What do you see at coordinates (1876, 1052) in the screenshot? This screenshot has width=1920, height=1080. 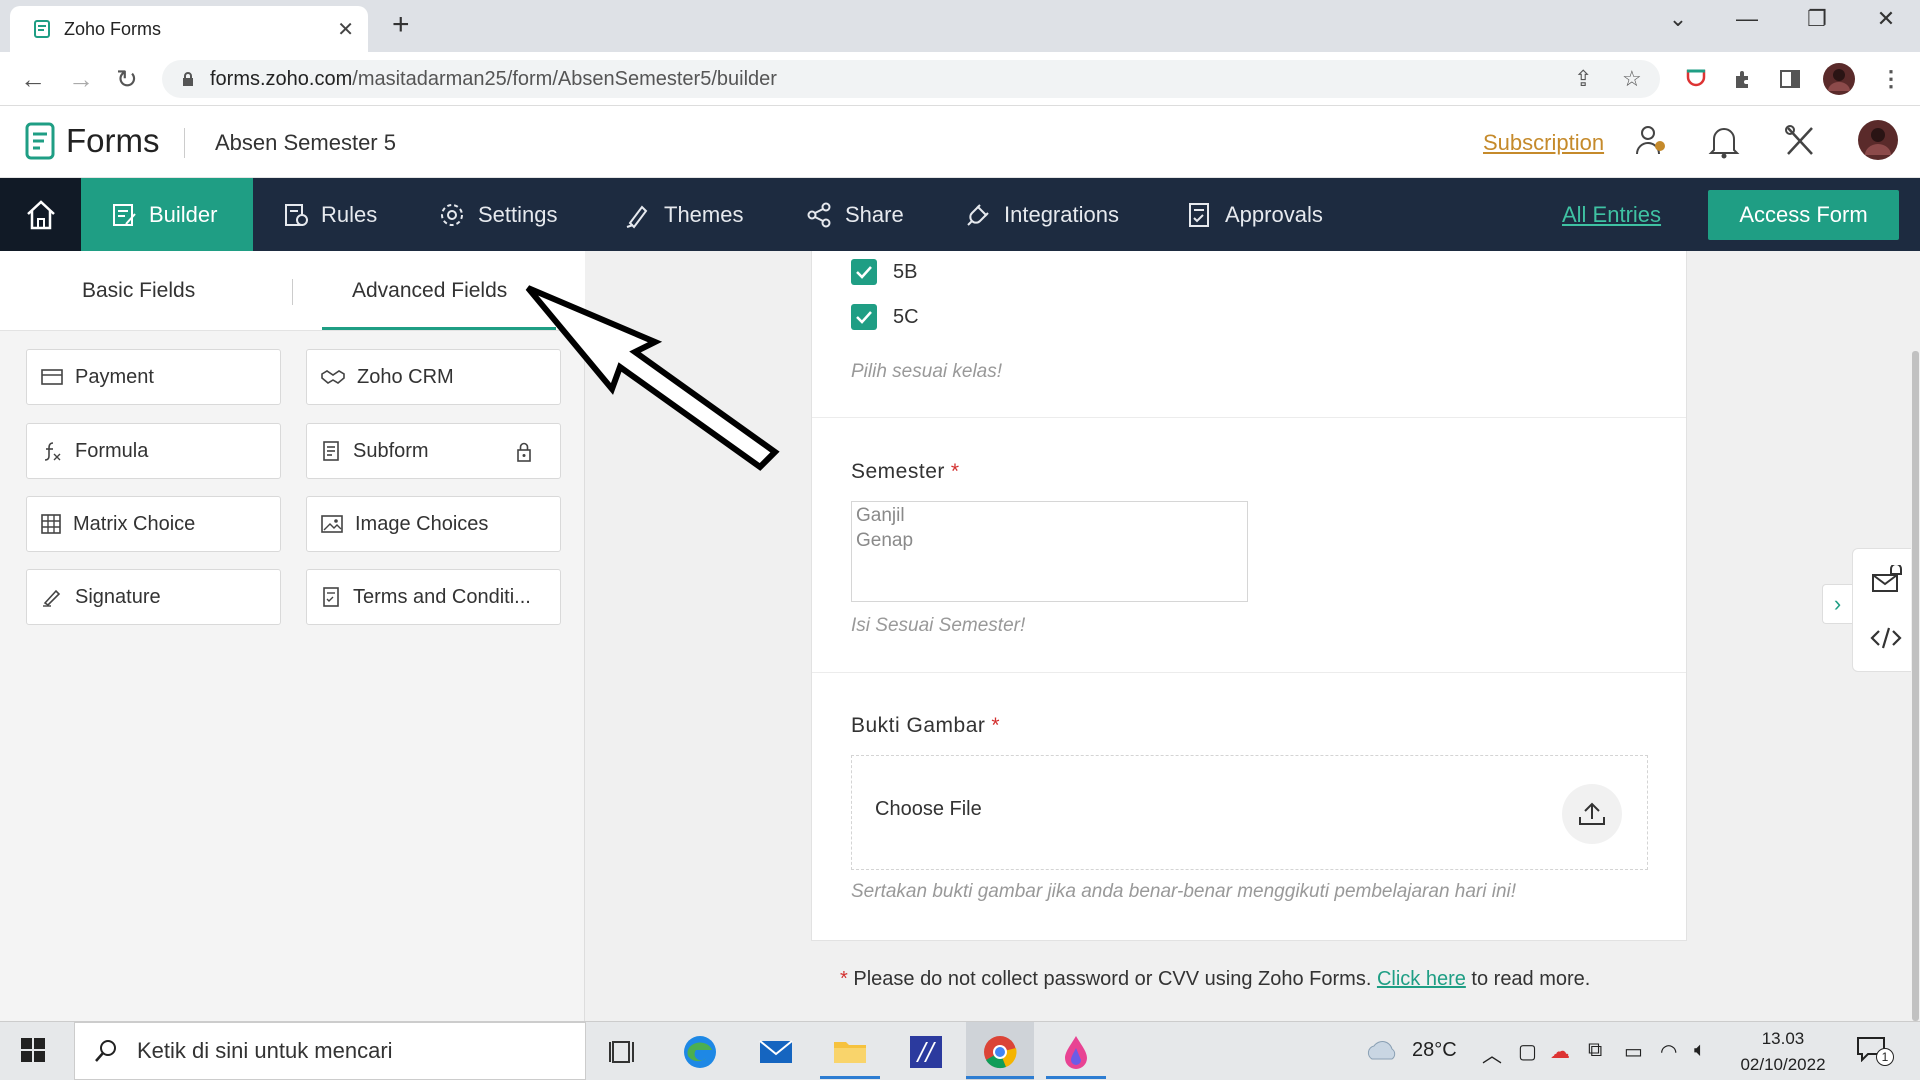 I see `notification-center-icon: 1` at bounding box center [1876, 1052].